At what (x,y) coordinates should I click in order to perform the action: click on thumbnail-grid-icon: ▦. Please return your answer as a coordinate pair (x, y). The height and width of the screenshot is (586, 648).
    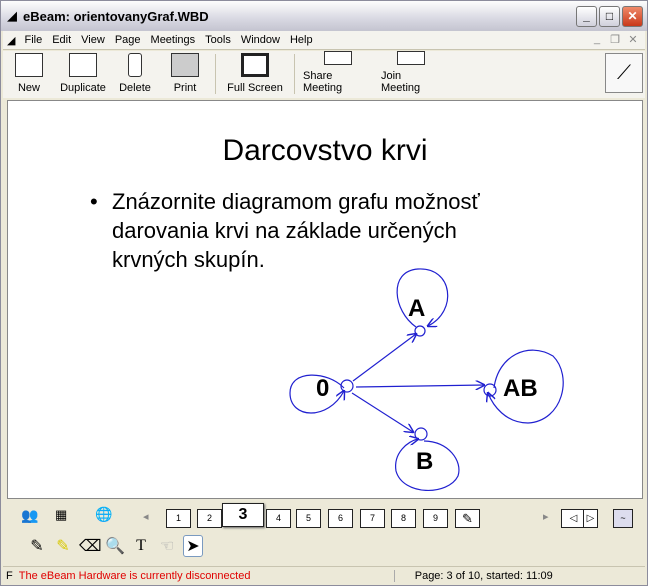
    Looking at the image, I should click on (61, 515).